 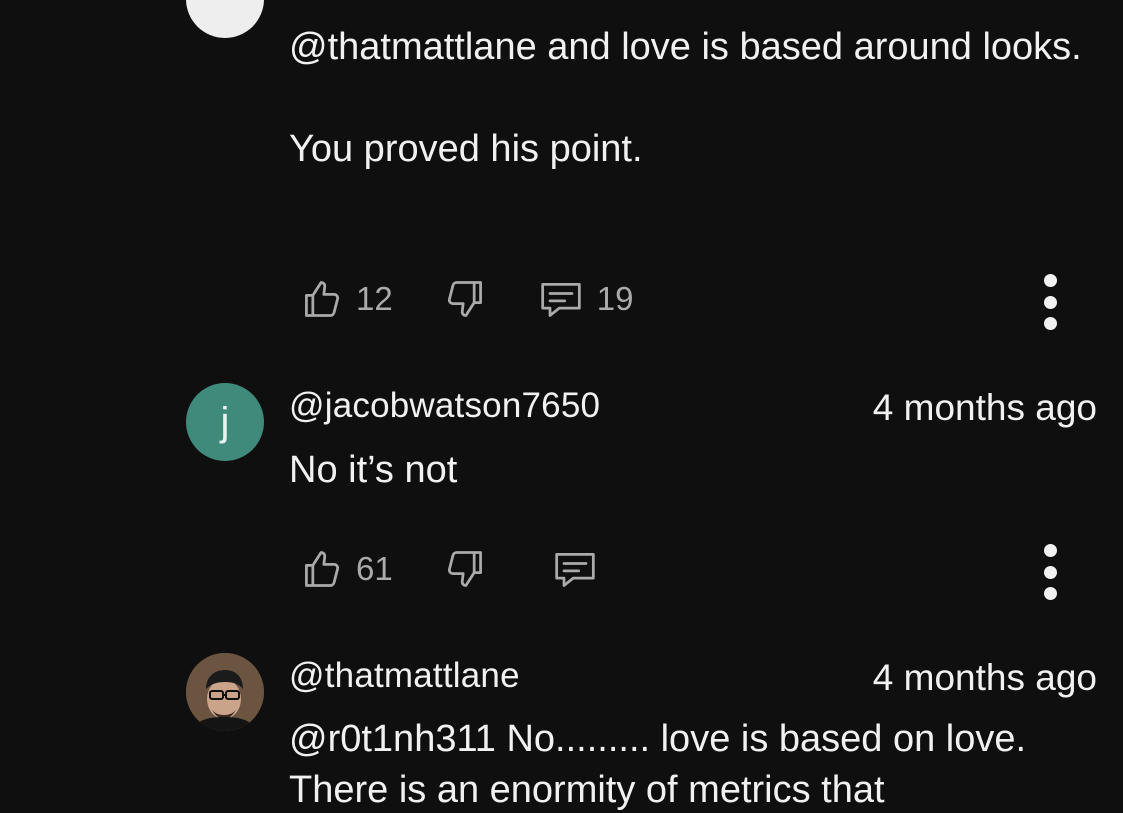 What do you see at coordinates (374, 298) in the screenshot?
I see `like-count: 12` at bounding box center [374, 298].